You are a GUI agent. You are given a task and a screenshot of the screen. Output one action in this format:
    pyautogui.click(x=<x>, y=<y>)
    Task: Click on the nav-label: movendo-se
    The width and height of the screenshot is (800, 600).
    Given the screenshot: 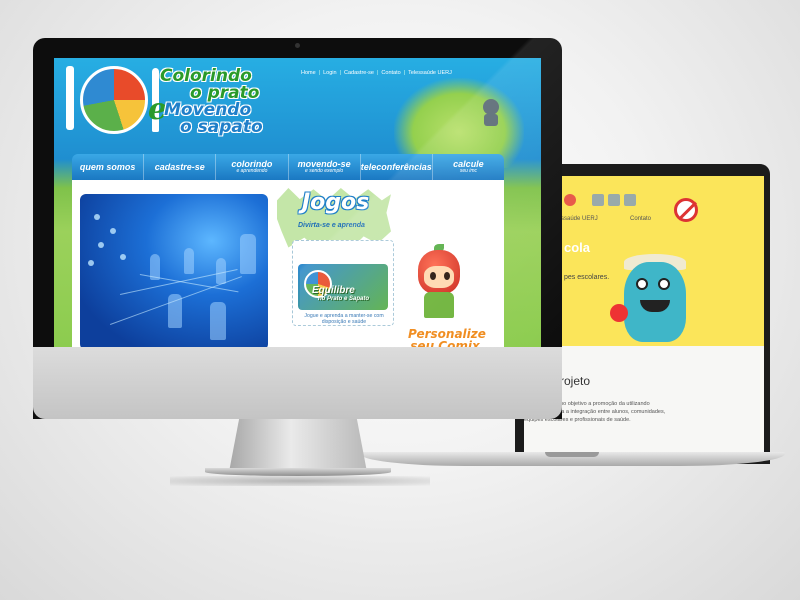 What is the action you would take?
    pyautogui.click(x=324, y=164)
    